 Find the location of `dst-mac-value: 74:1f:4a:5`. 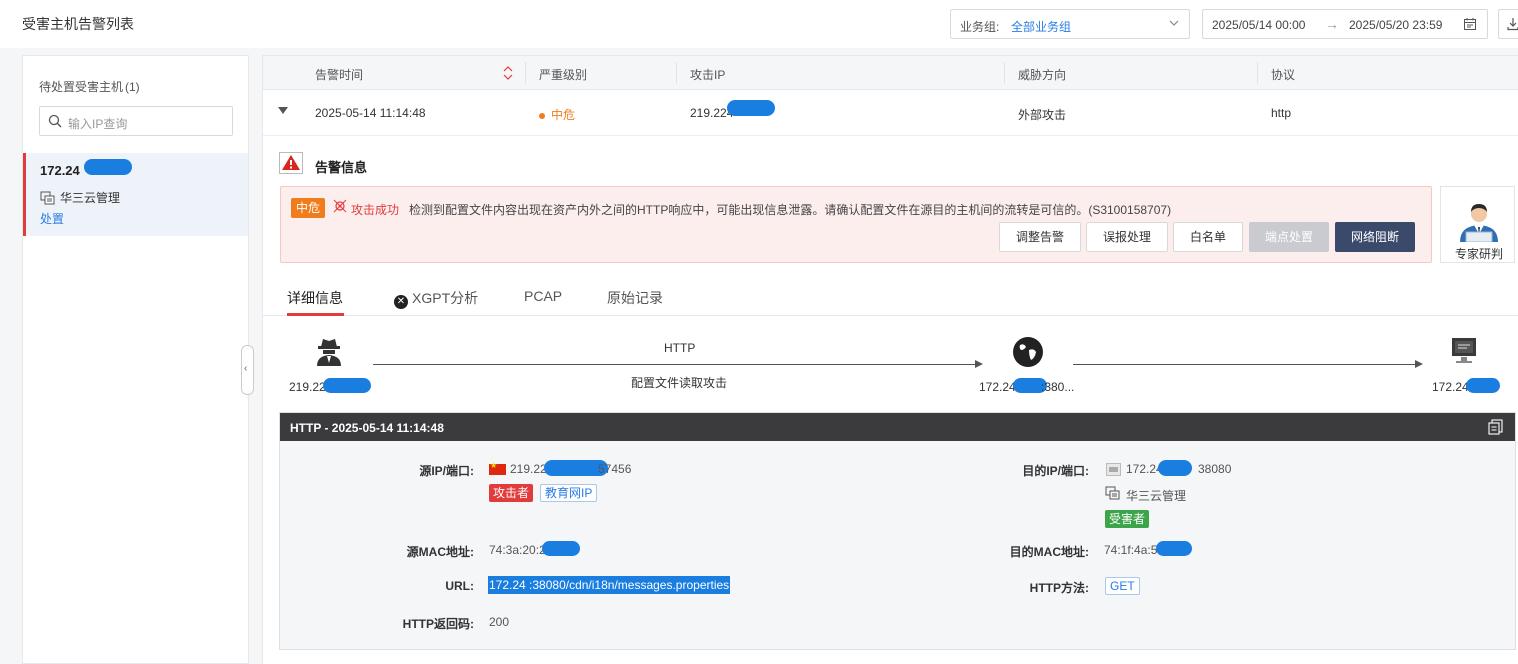

dst-mac-value: 74:1f:4a:5 is located at coordinates (1131, 550).